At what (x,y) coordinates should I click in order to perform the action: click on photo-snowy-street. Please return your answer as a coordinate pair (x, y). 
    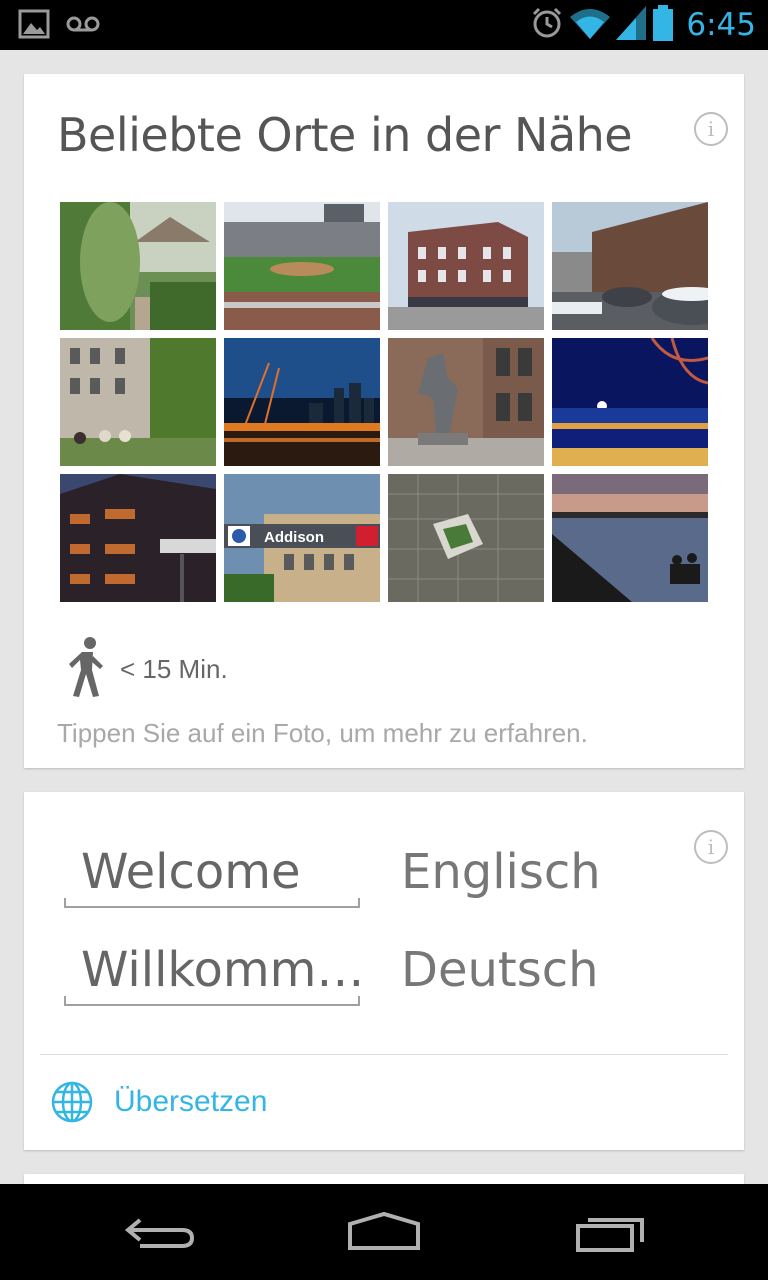
    Looking at the image, I should click on (630, 266).